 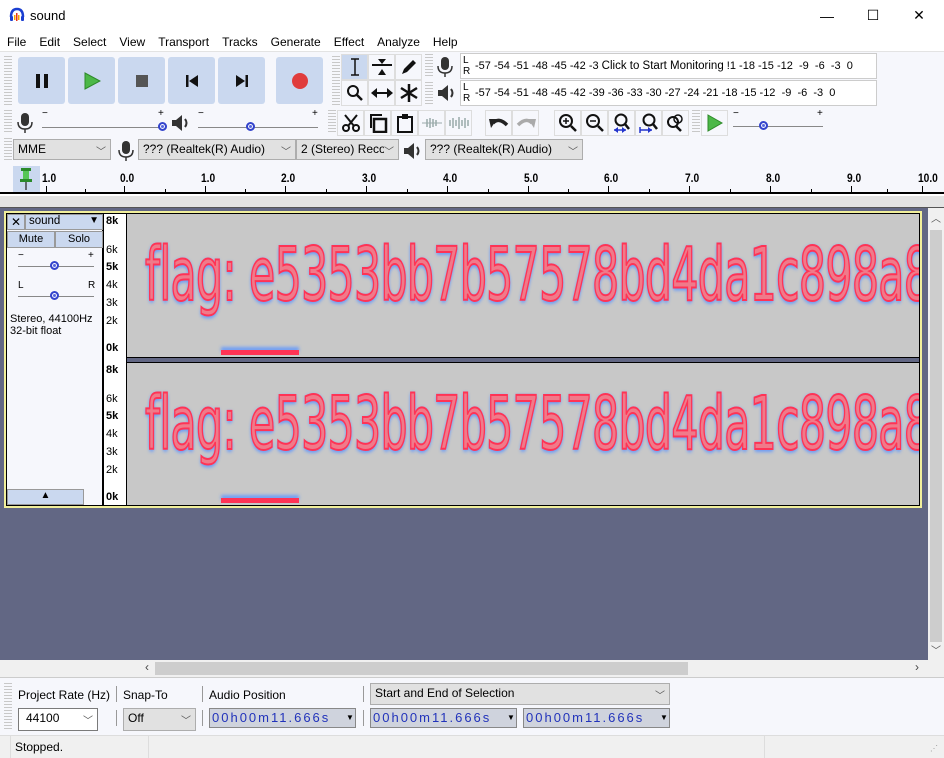 What do you see at coordinates (458, 123) in the screenshot?
I see `silence-audio-button` at bounding box center [458, 123].